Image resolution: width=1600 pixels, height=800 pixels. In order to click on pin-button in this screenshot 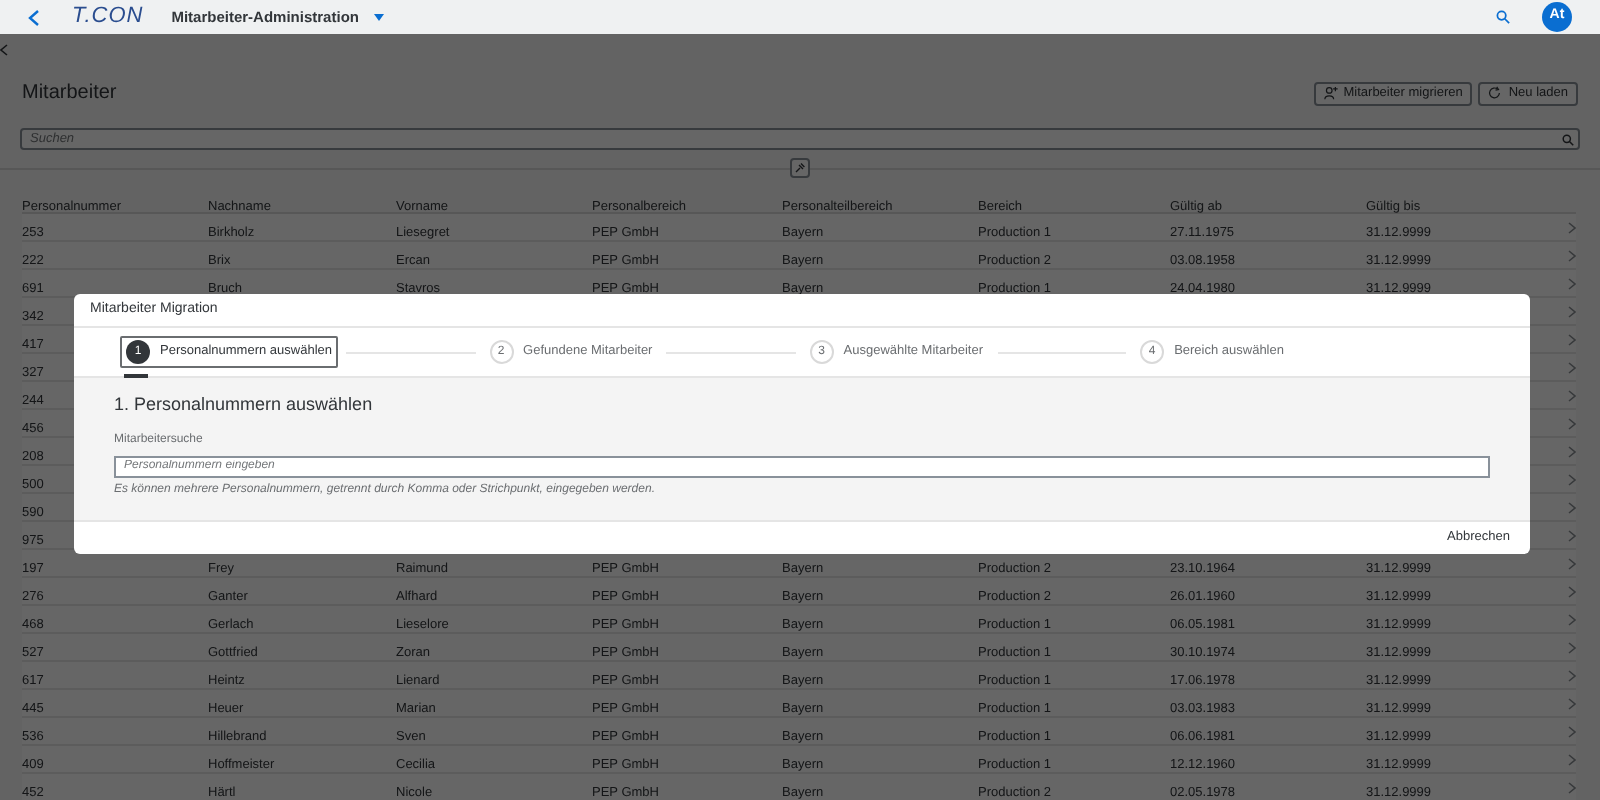, I will do `click(800, 168)`.